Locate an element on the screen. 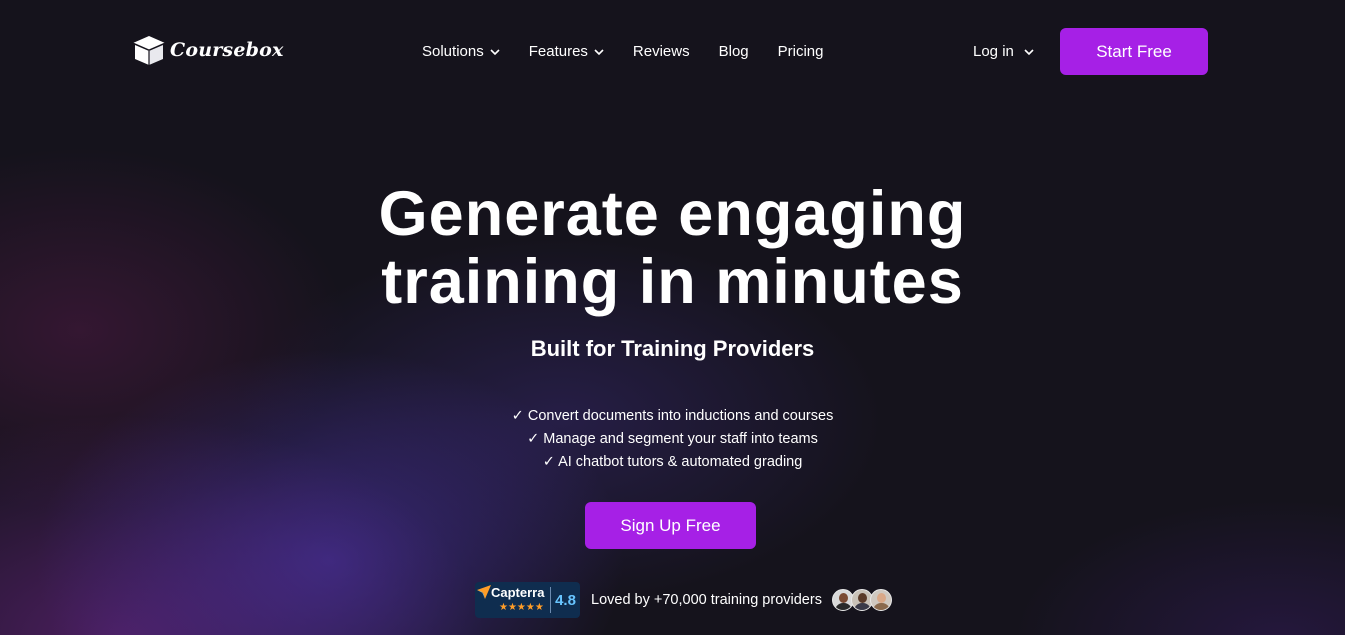 The image size is (1345, 635). nav-item-blog: Blog is located at coordinates (734, 51).